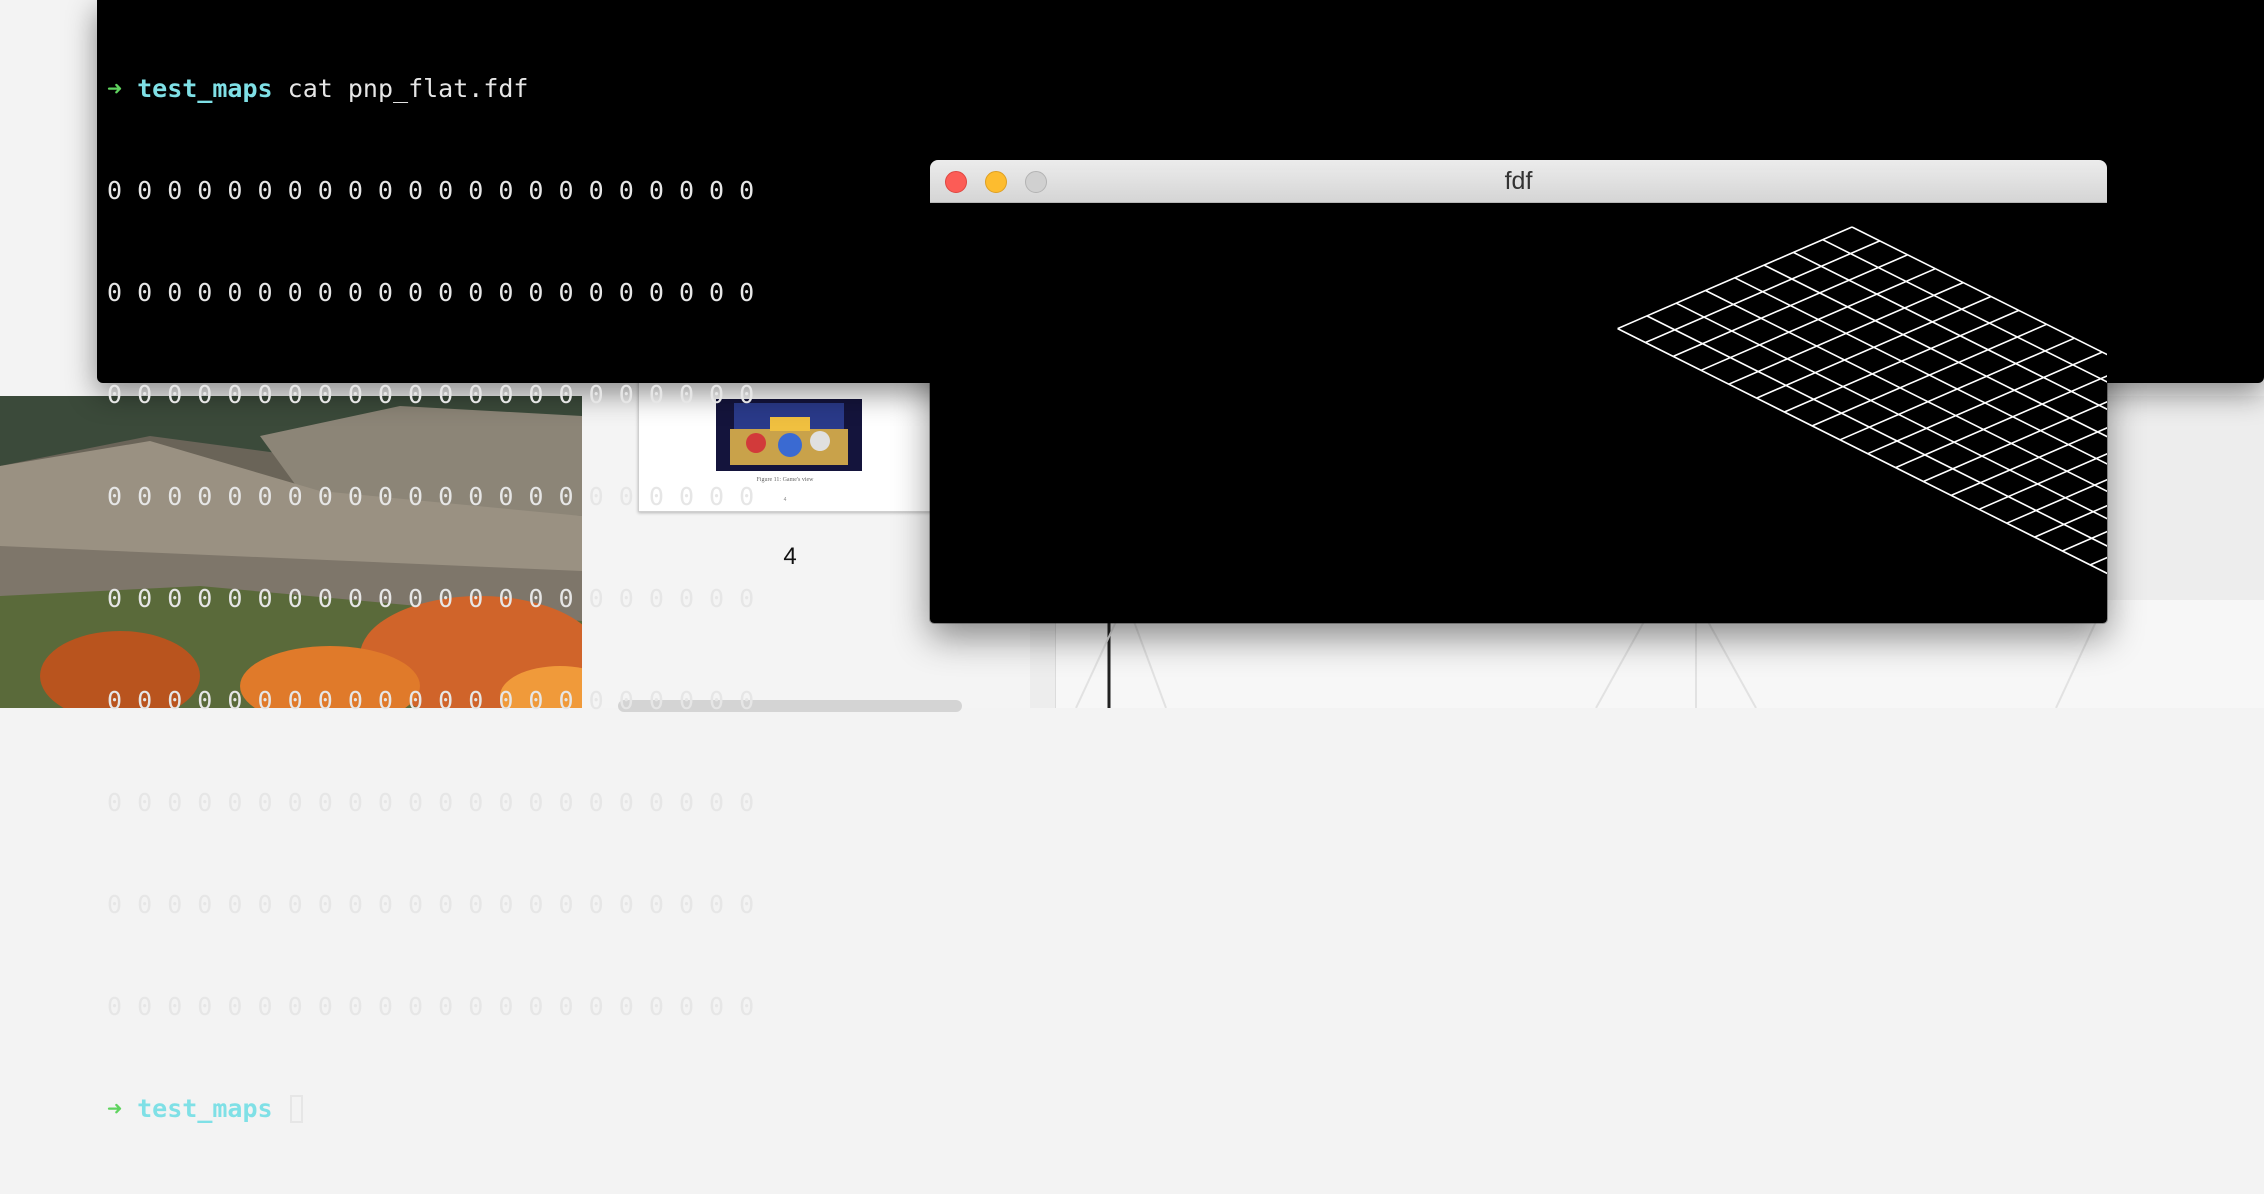  What do you see at coordinates (1185, 89) in the screenshot?
I see `command-line: ➜ test_maps cat pnp_flat.fdf` at bounding box center [1185, 89].